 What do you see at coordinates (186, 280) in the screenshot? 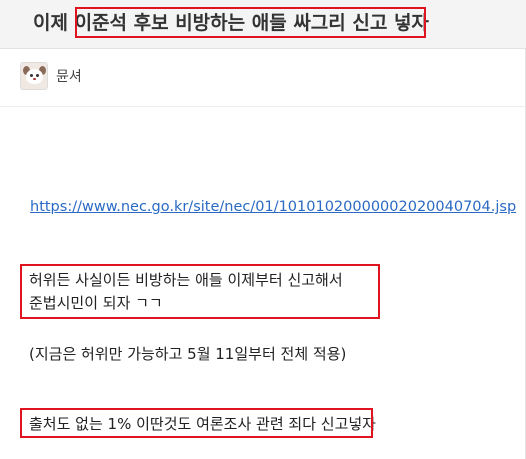
I see `body-line-1: 허위든 사실이든 비방하는 애들 이제부터 신고해서` at bounding box center [186, 280].